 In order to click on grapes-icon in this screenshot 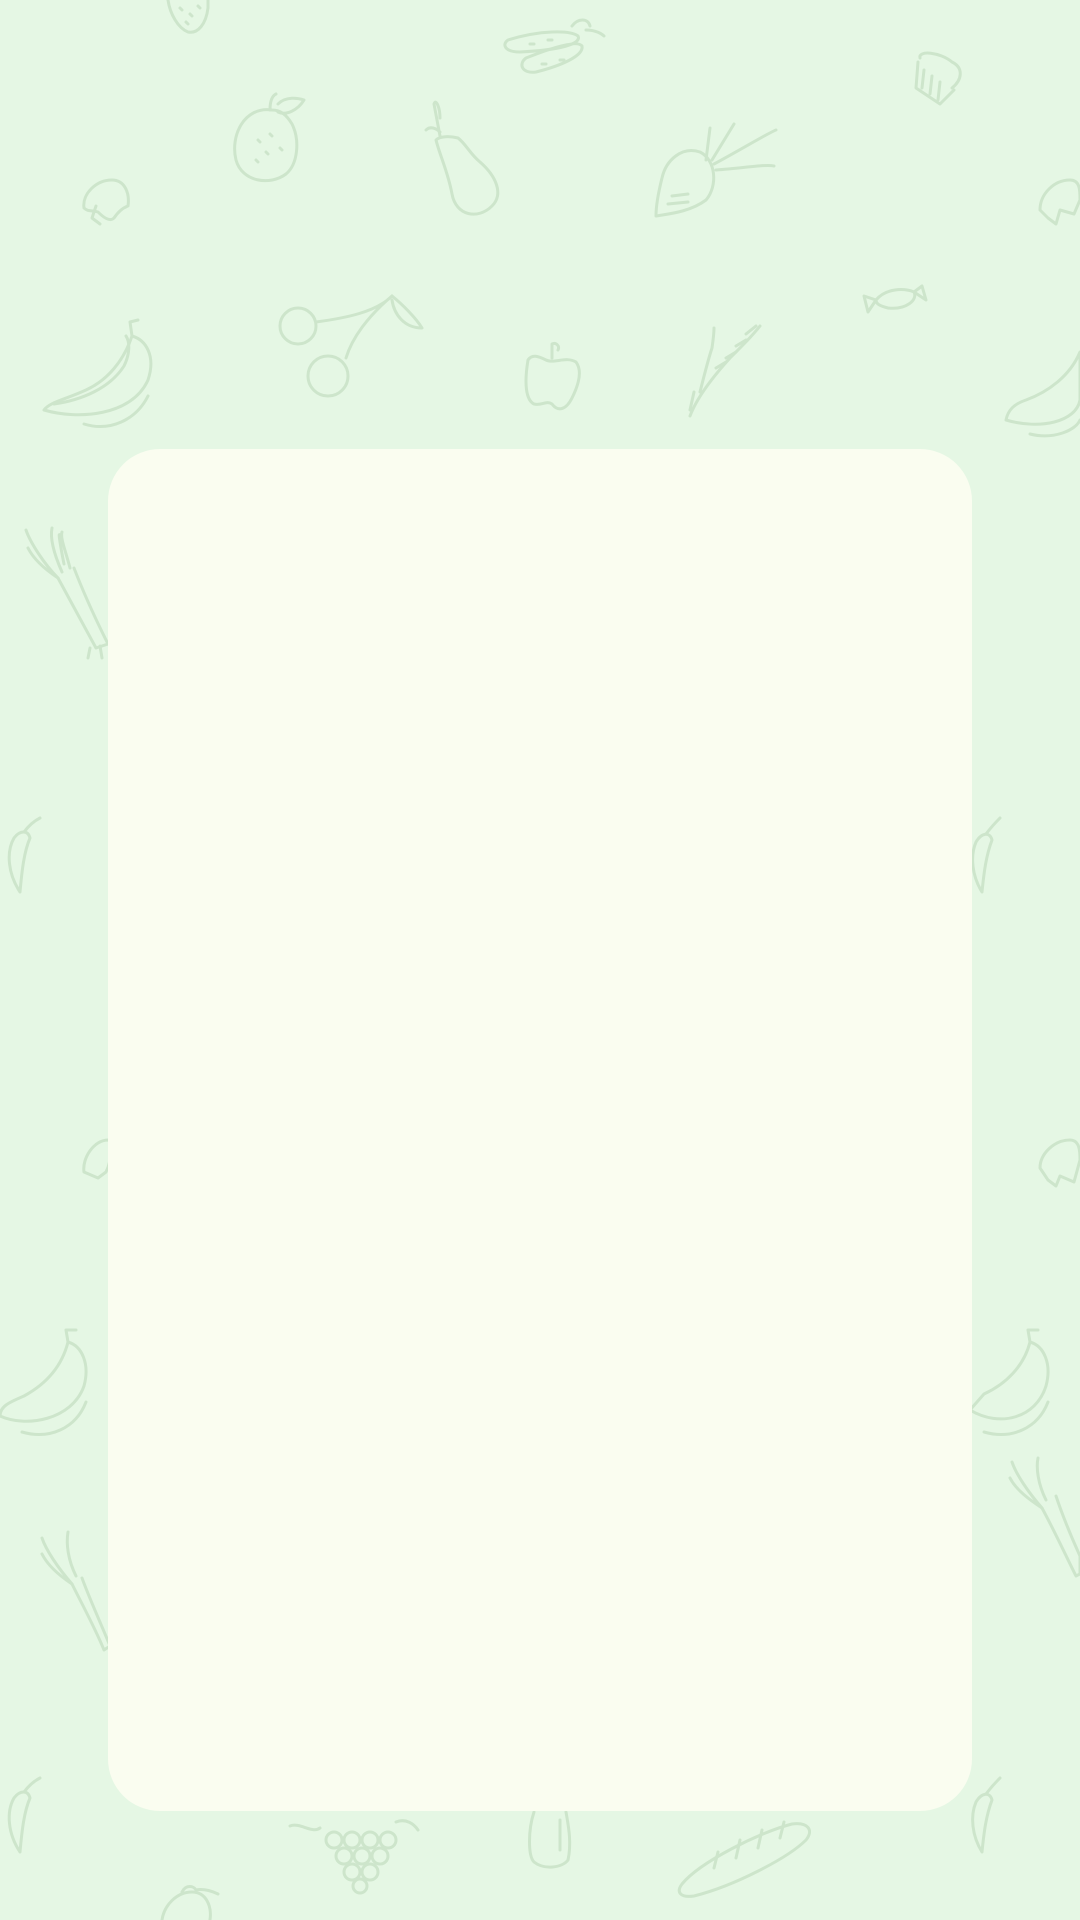, I will do `click(354, 1857)`.